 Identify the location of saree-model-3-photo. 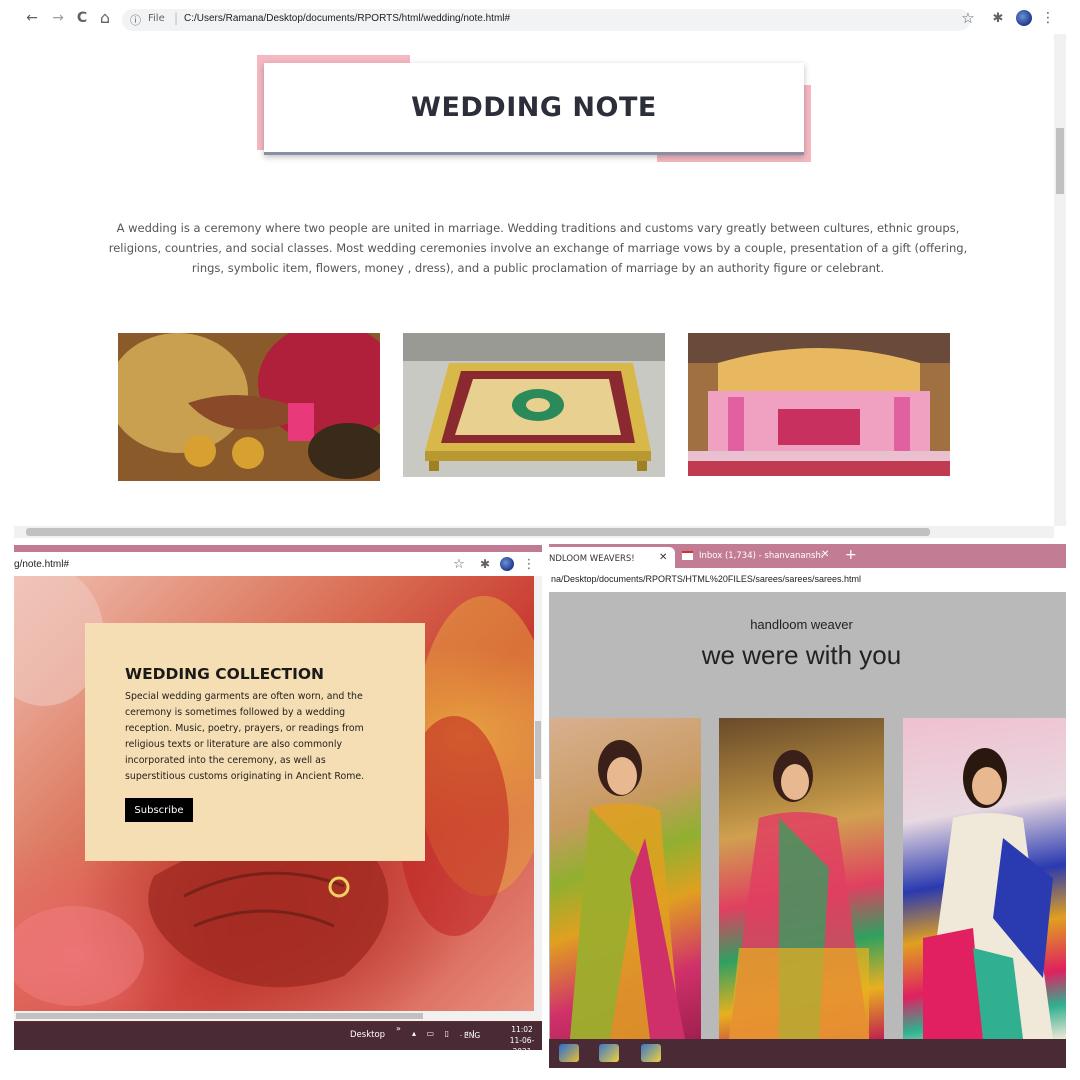
(984, 878).